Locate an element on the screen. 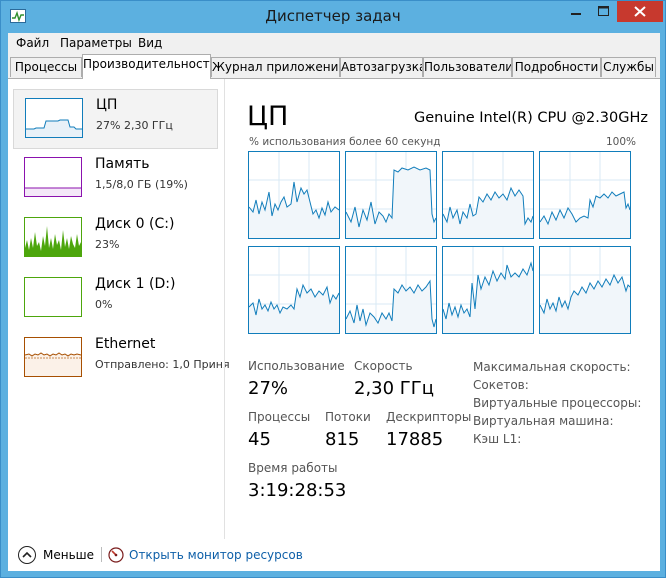  title-bar: Диспетчер задач is located at coordinates (333, 17).